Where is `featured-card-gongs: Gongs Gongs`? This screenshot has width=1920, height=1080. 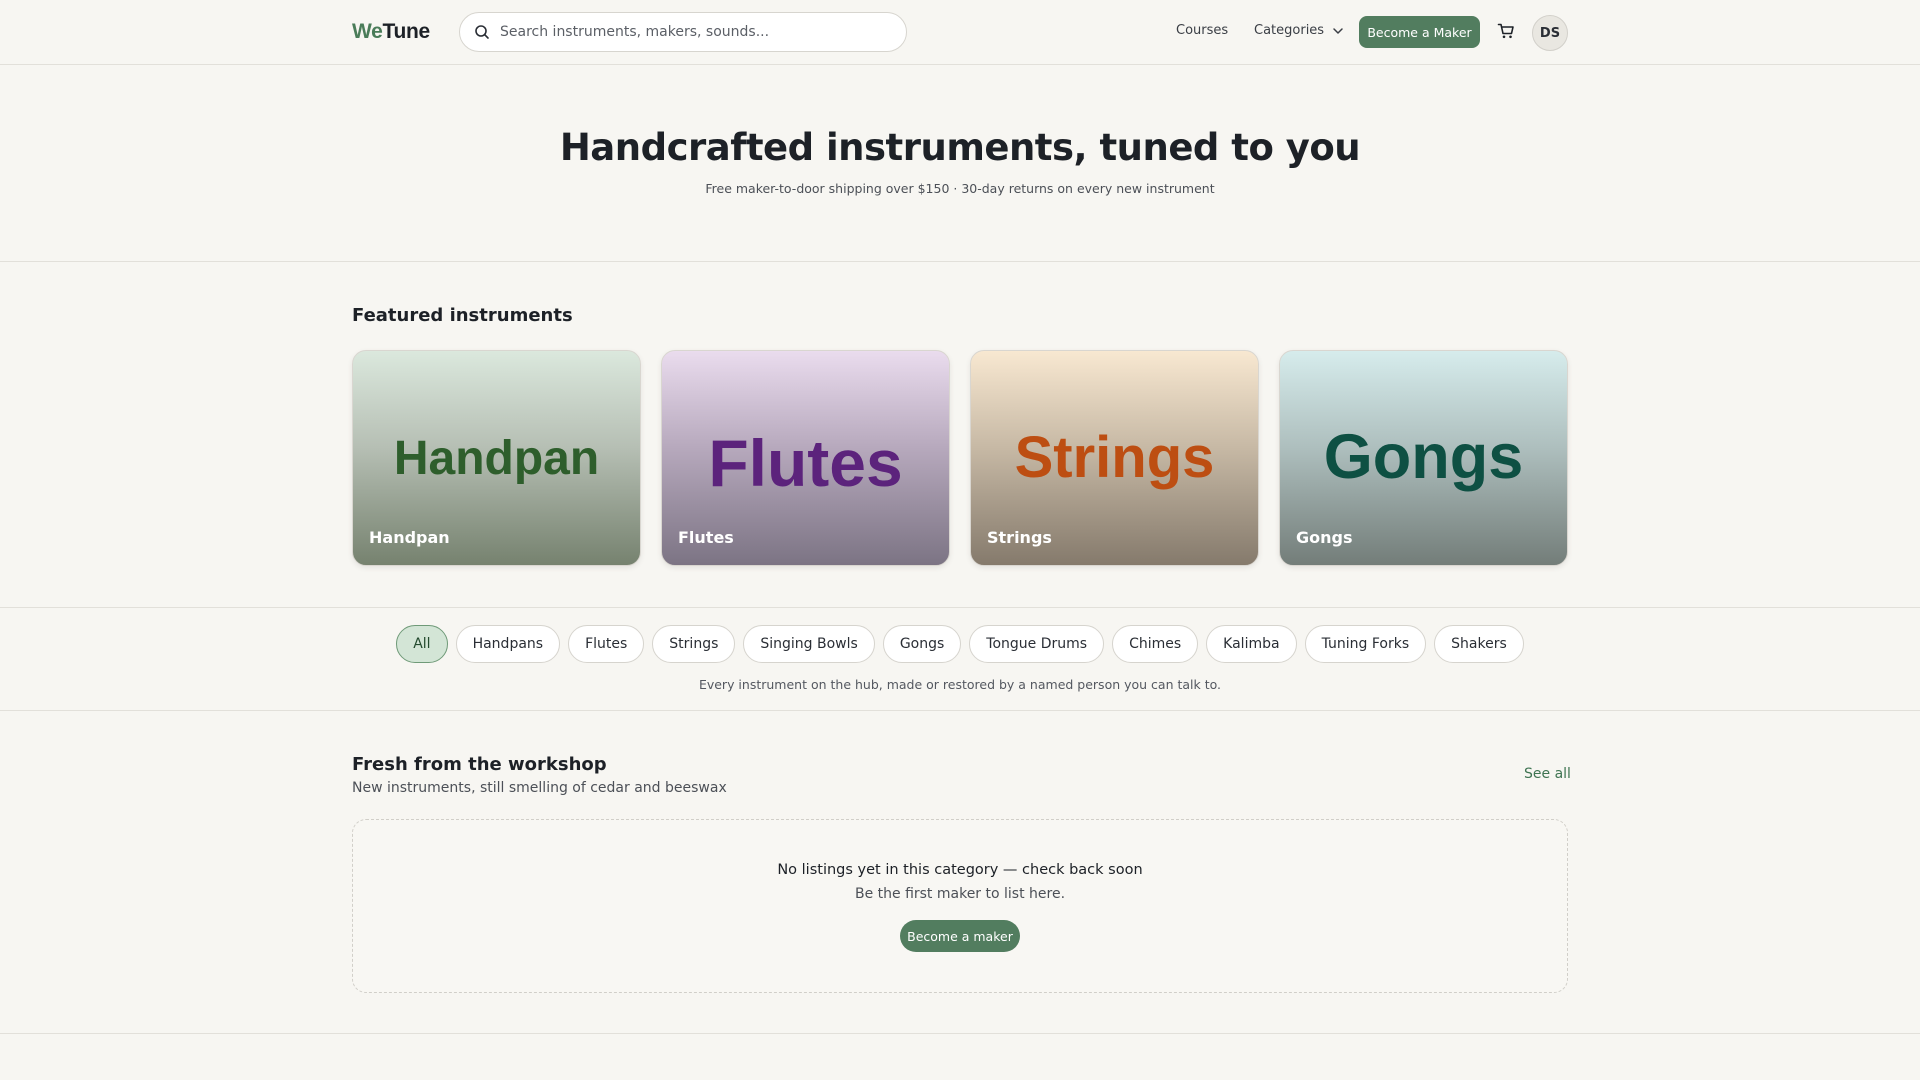 featured-card-gongs: Gongs Gongs is located at coordinates (1423, 458).